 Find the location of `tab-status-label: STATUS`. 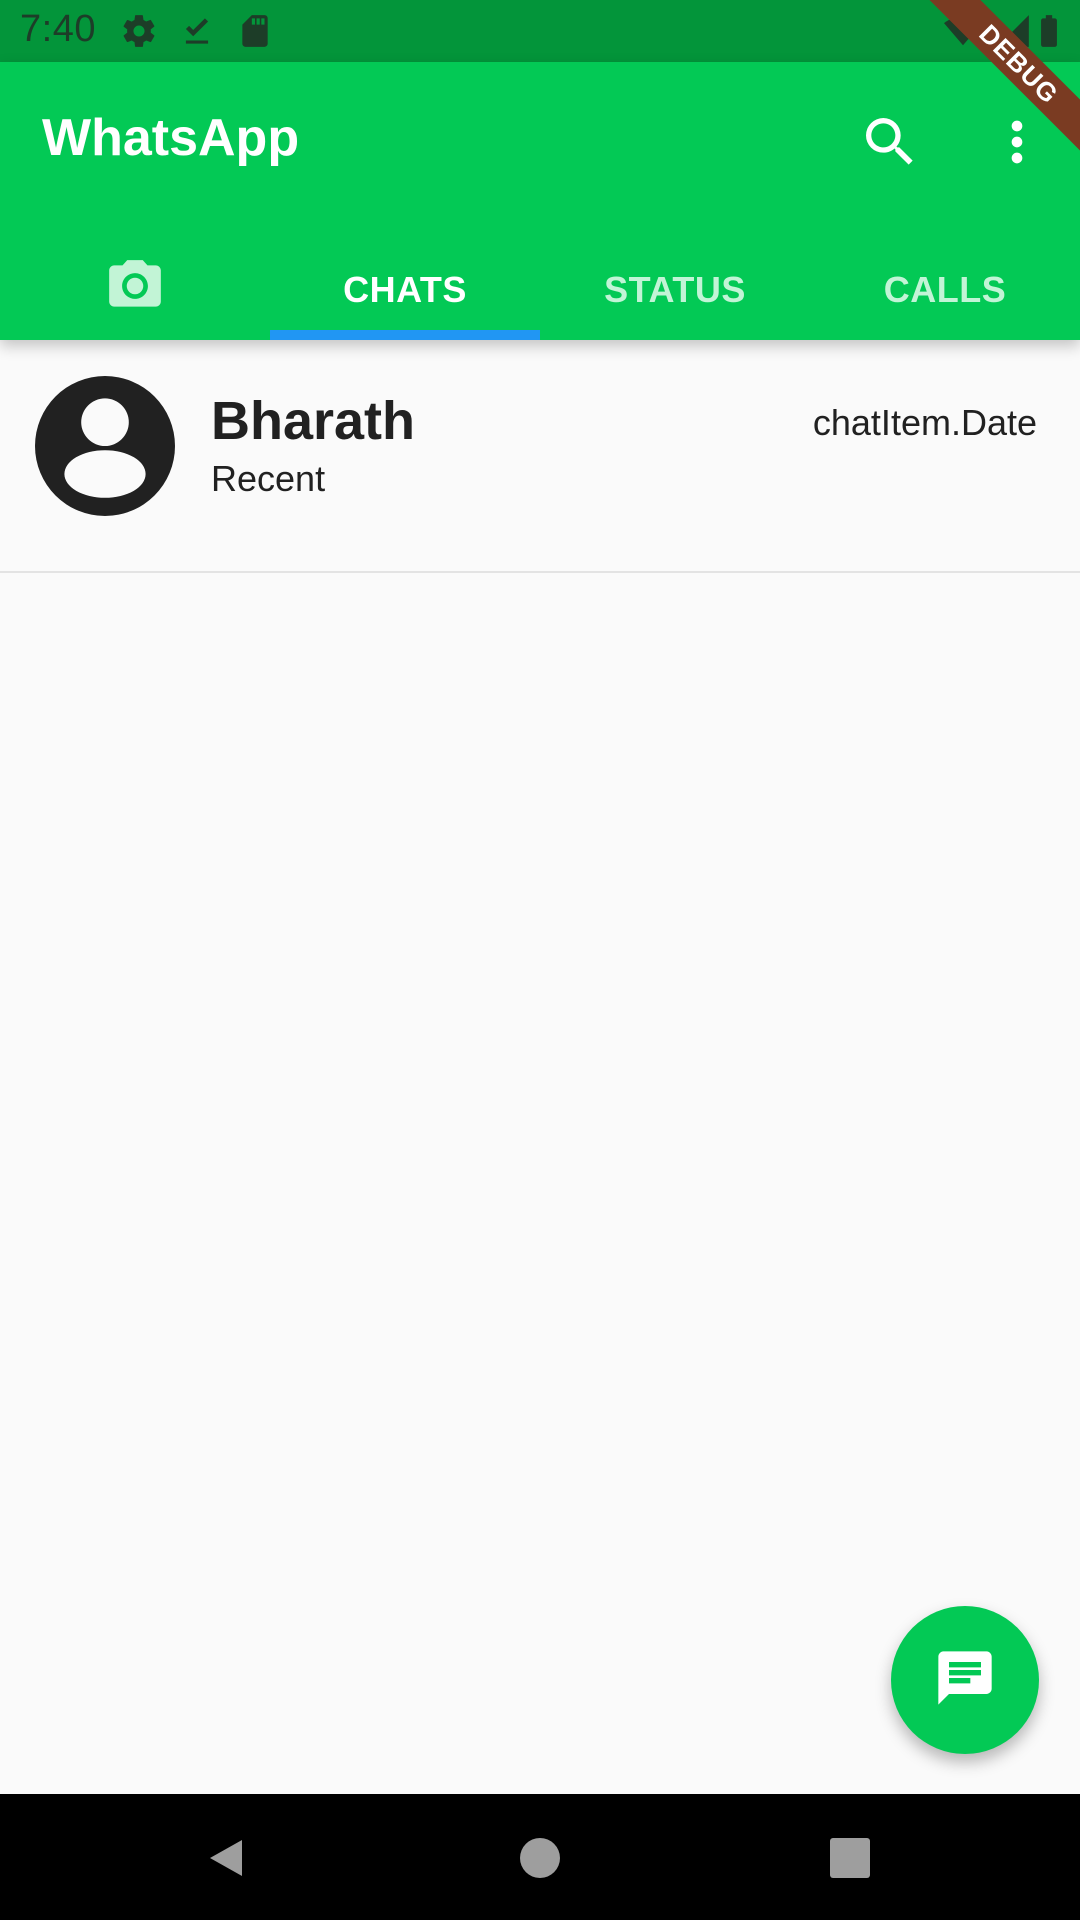

tab-status-label: STATUS is located at coordinates (675, 289).